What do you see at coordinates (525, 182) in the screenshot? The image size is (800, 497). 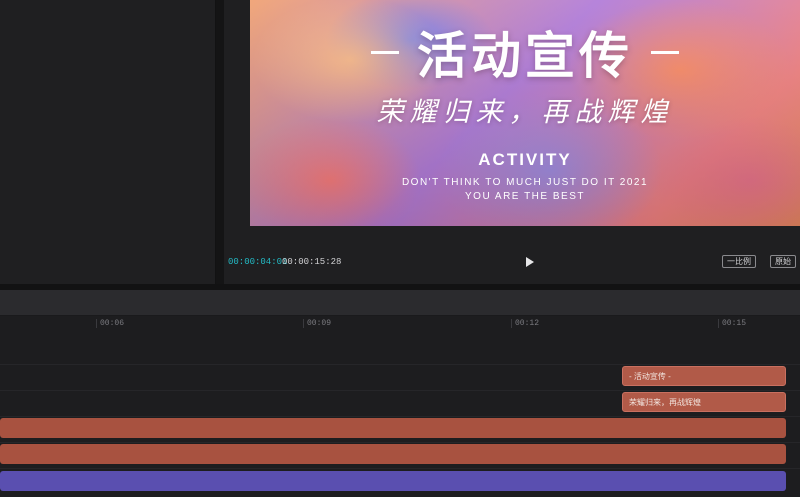 I see `preview-tagline-1: DON'T THINK TO MUCH JUST DO IT 2021` at bounding box center [525, 182].